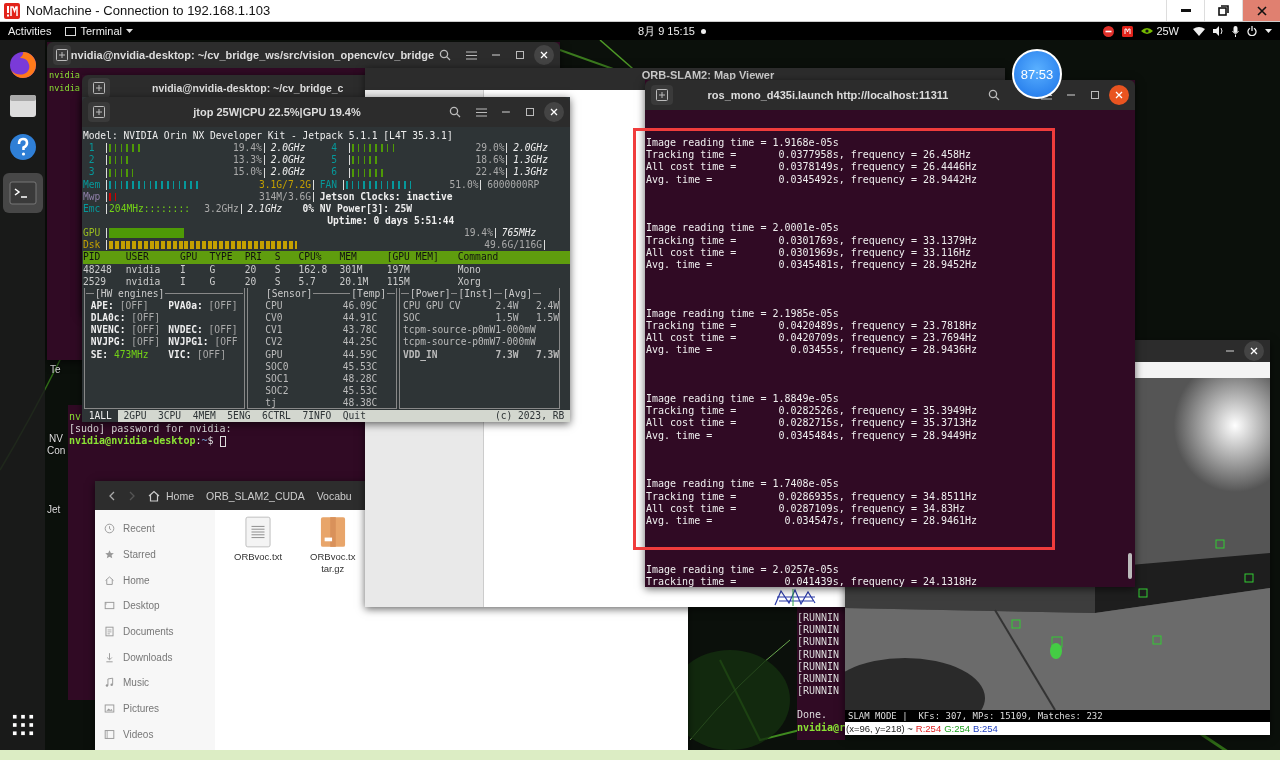  I want to click on window-title: NoMachine - Connection to 192.168.1.103, so click(149, 10).